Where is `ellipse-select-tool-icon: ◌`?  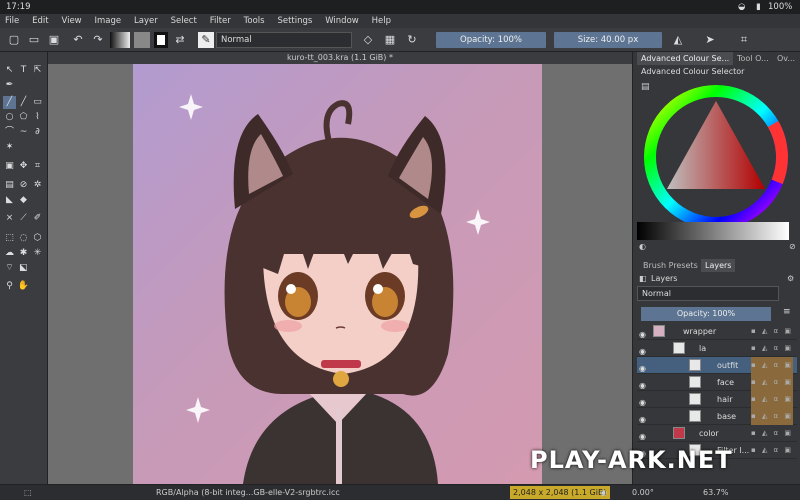 ellipse-select-tool-icon: ◌ is located at coordinates (23, 238).